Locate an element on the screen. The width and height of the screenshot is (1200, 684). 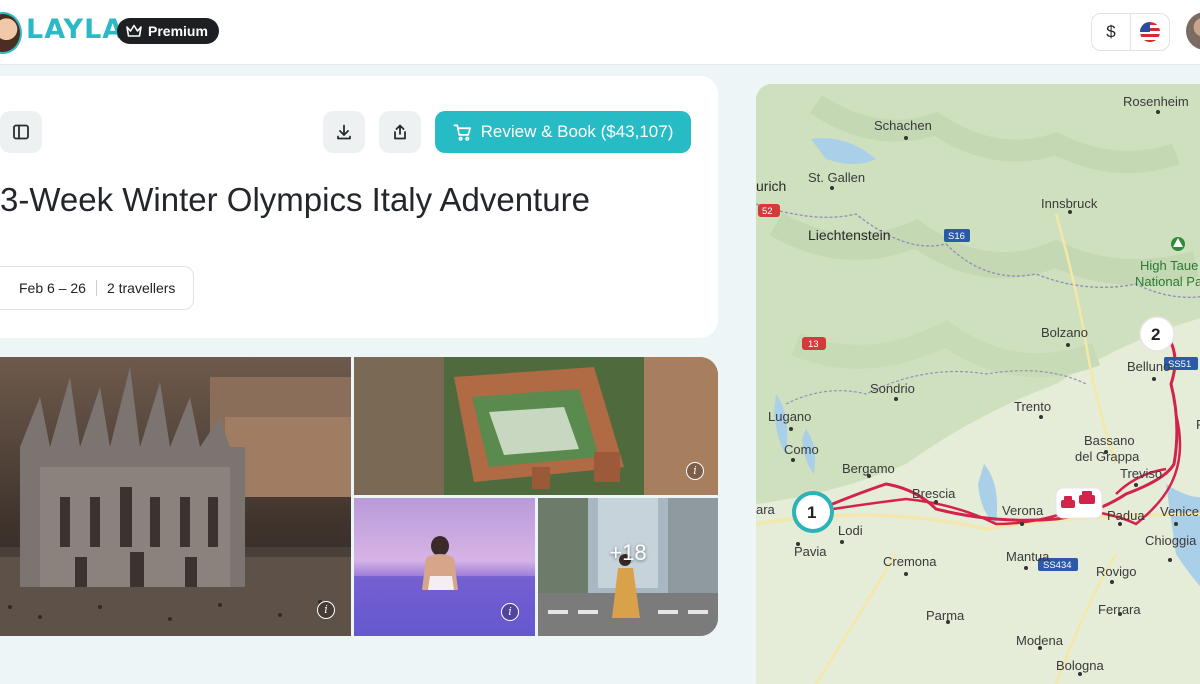
book-label: Review & Book ($43,107) is located at coordinates (577, 131).